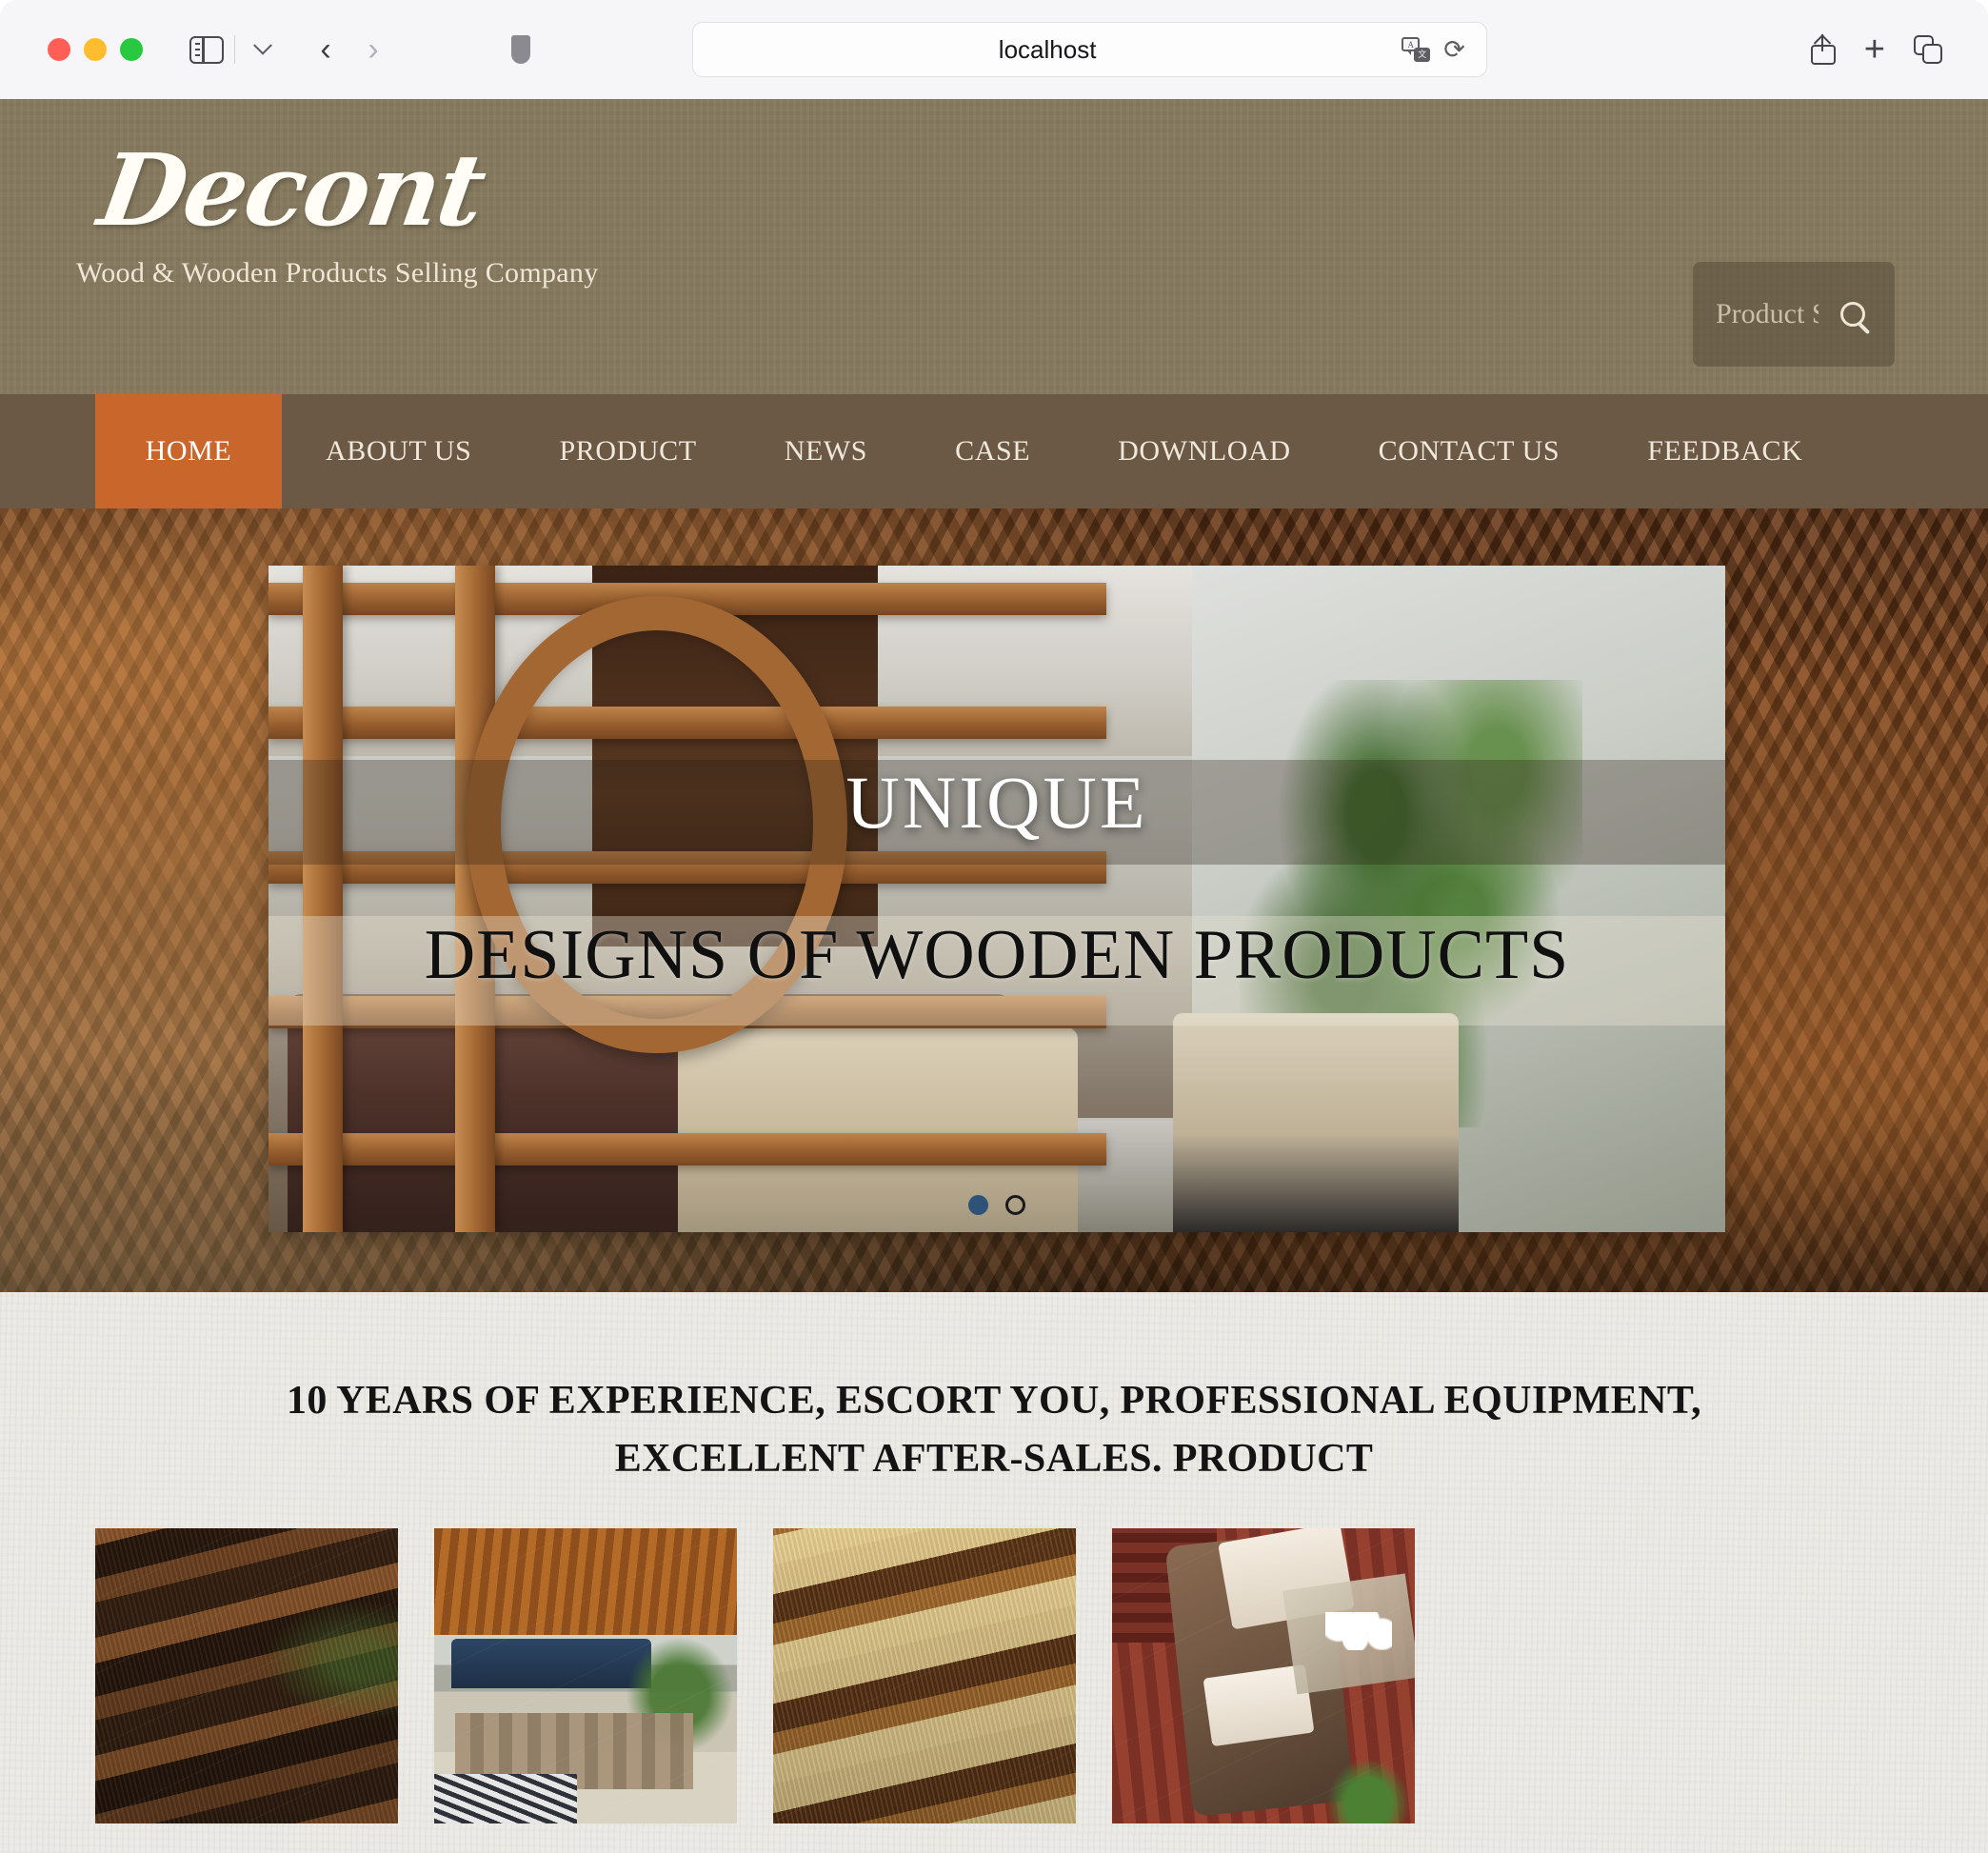 Image resolution: width=1988 pixels, height=1853 pixels. What do you see at coordinates (997, 1205) in the screenshot?
I see `carousel-dots` at bounding box center [997, 1205].